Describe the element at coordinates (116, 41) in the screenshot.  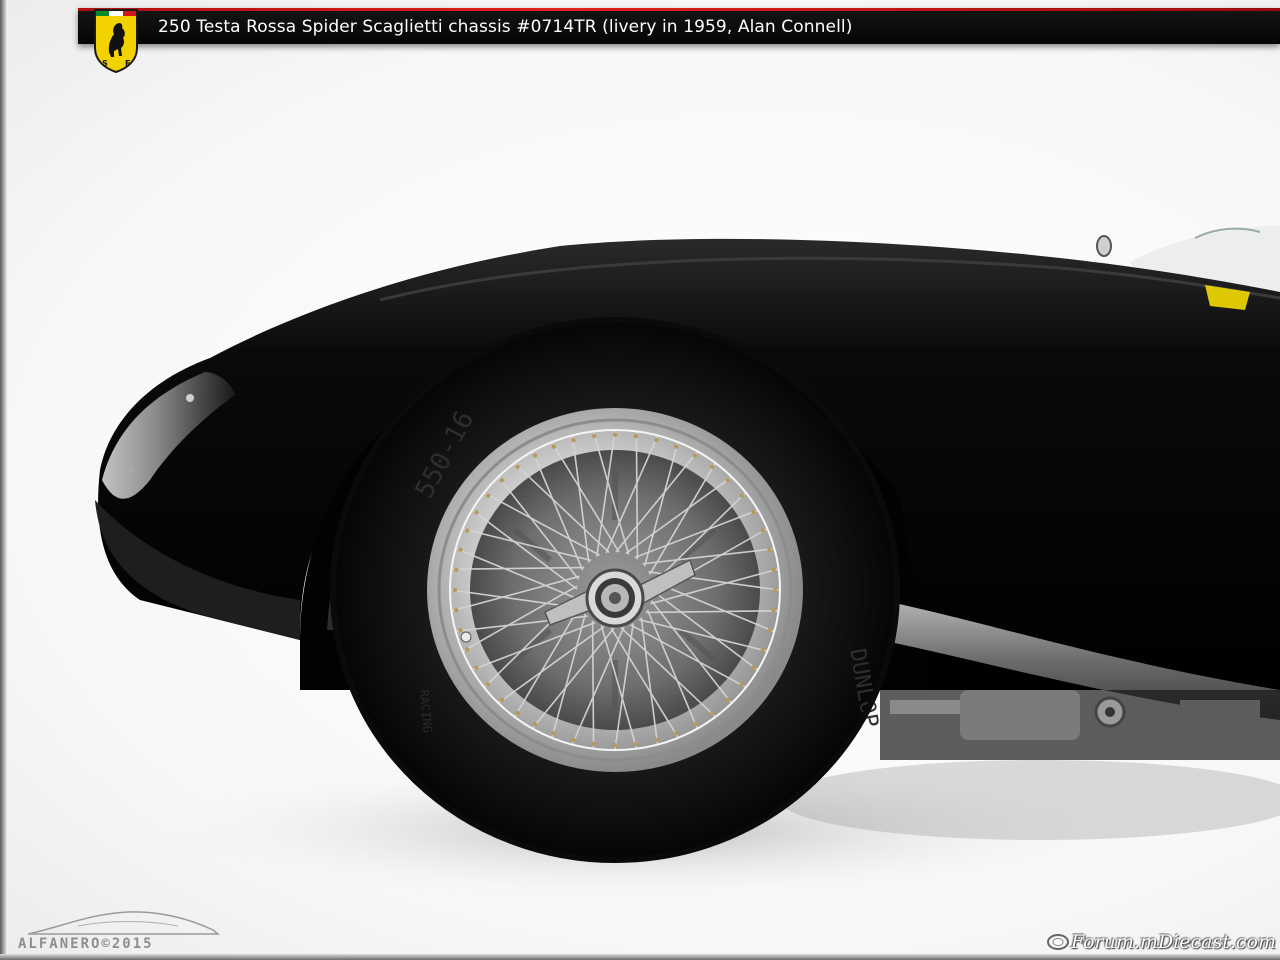
I see `ferrari-prancing-horse-shield-icon: S F` at that location.